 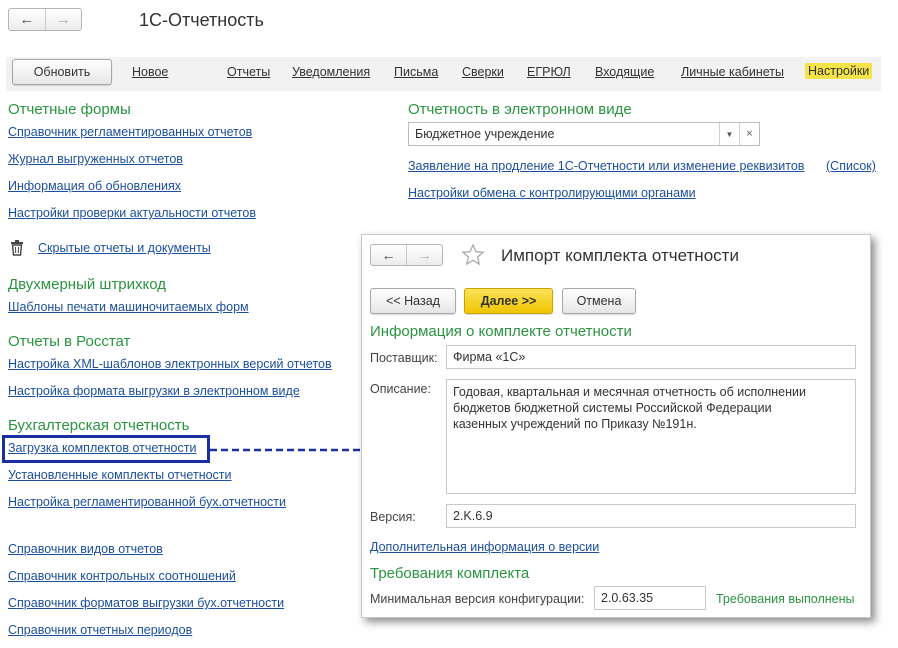 I want to click on min-config-field: 2.0.63.35, so click(x=650, y=598).